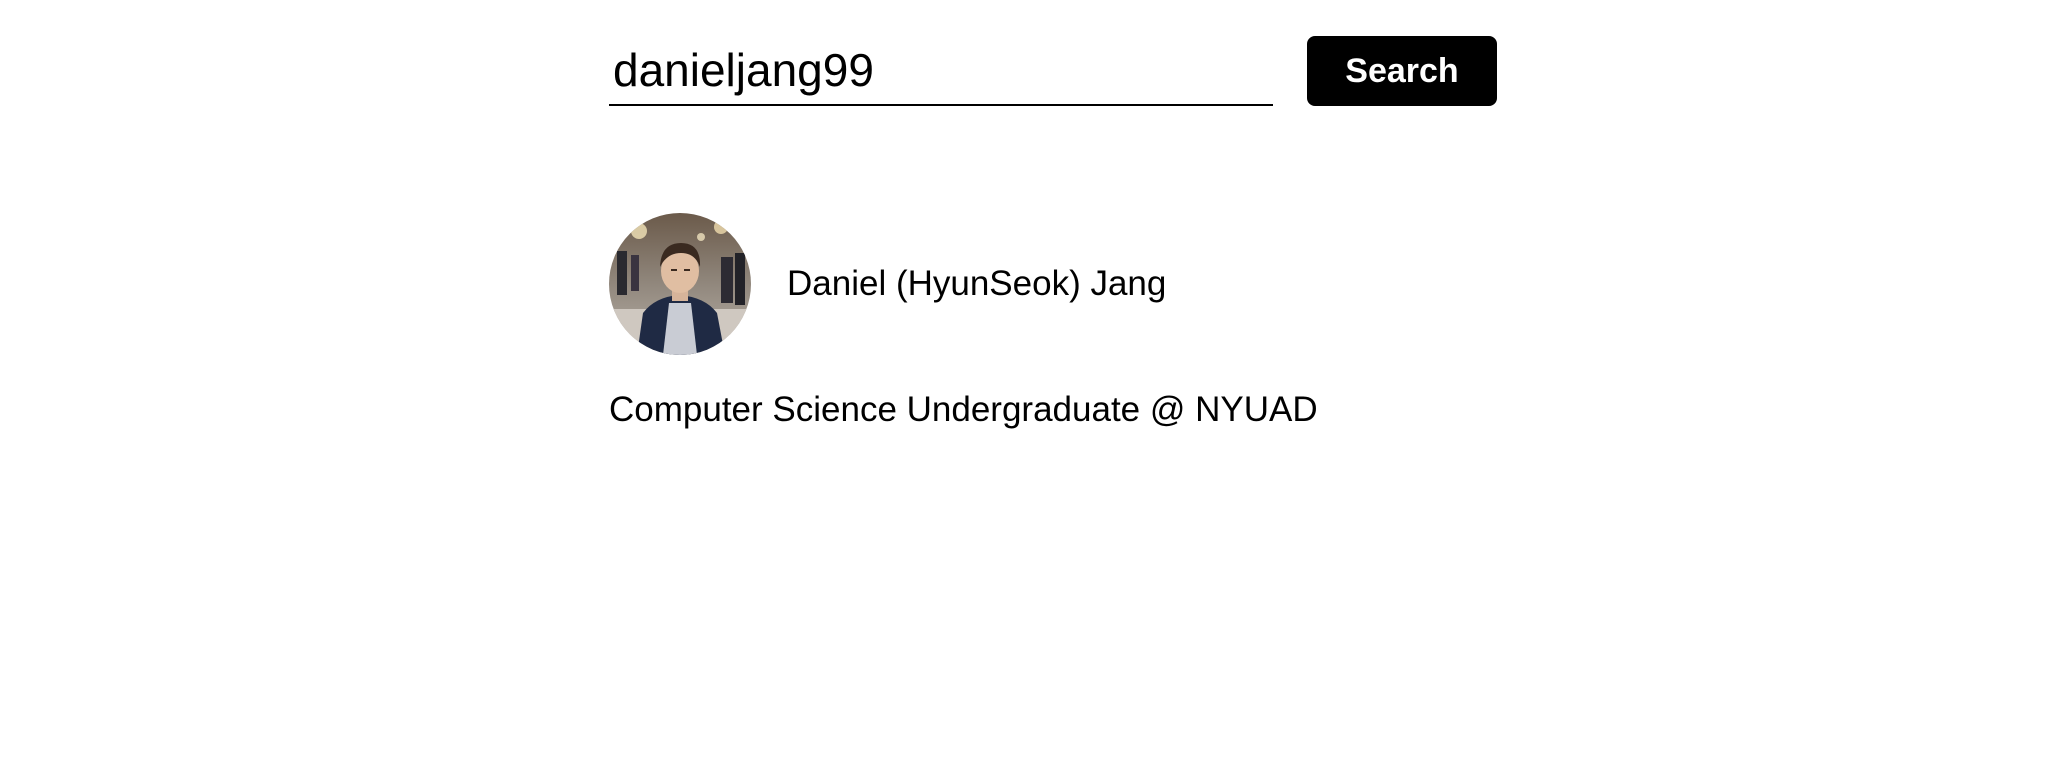 The width and height of the screenshot is (2050, 762). I want to click on profile-name: Daniel (HyunSeok) Jang, so click(977, 283).